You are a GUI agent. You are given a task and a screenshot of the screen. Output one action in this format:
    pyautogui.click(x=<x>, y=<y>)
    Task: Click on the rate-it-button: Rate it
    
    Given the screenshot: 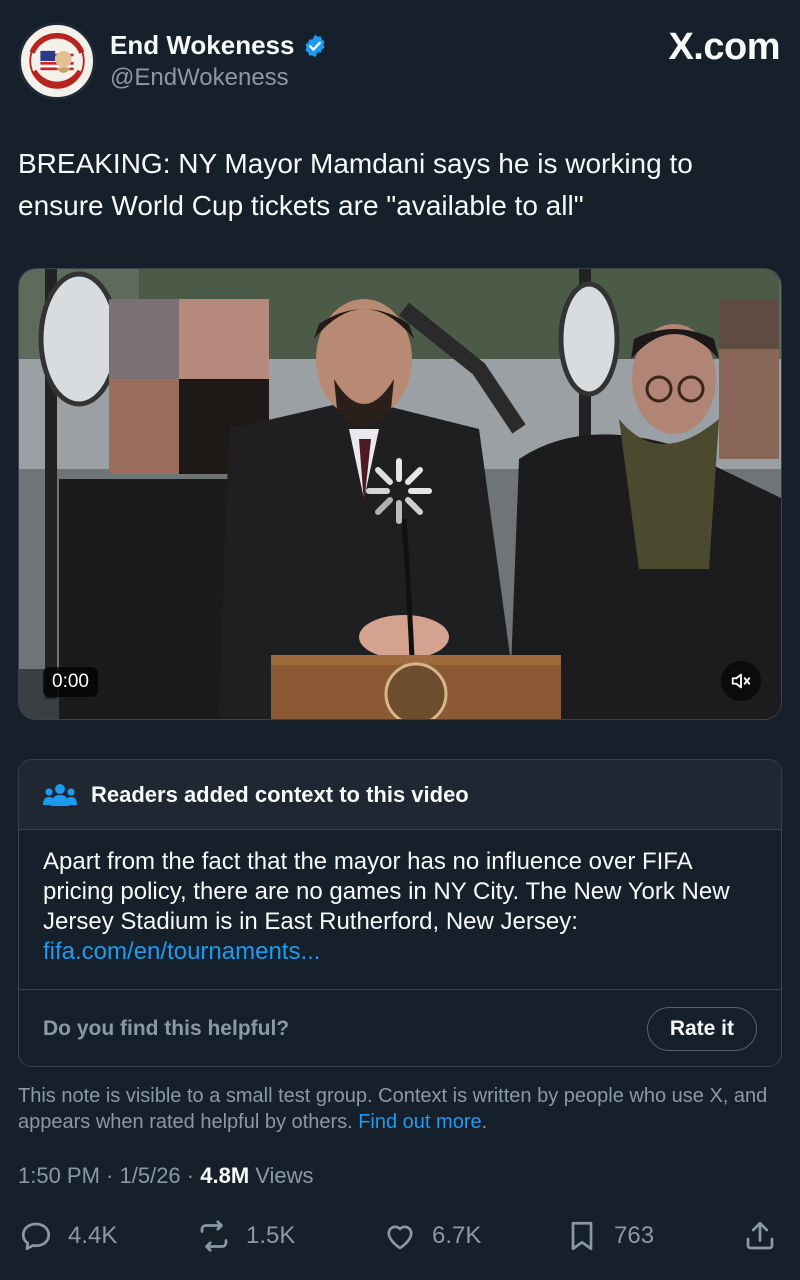 What is the action you would take?
    pyautogui.click(x=701, y=1028)
    